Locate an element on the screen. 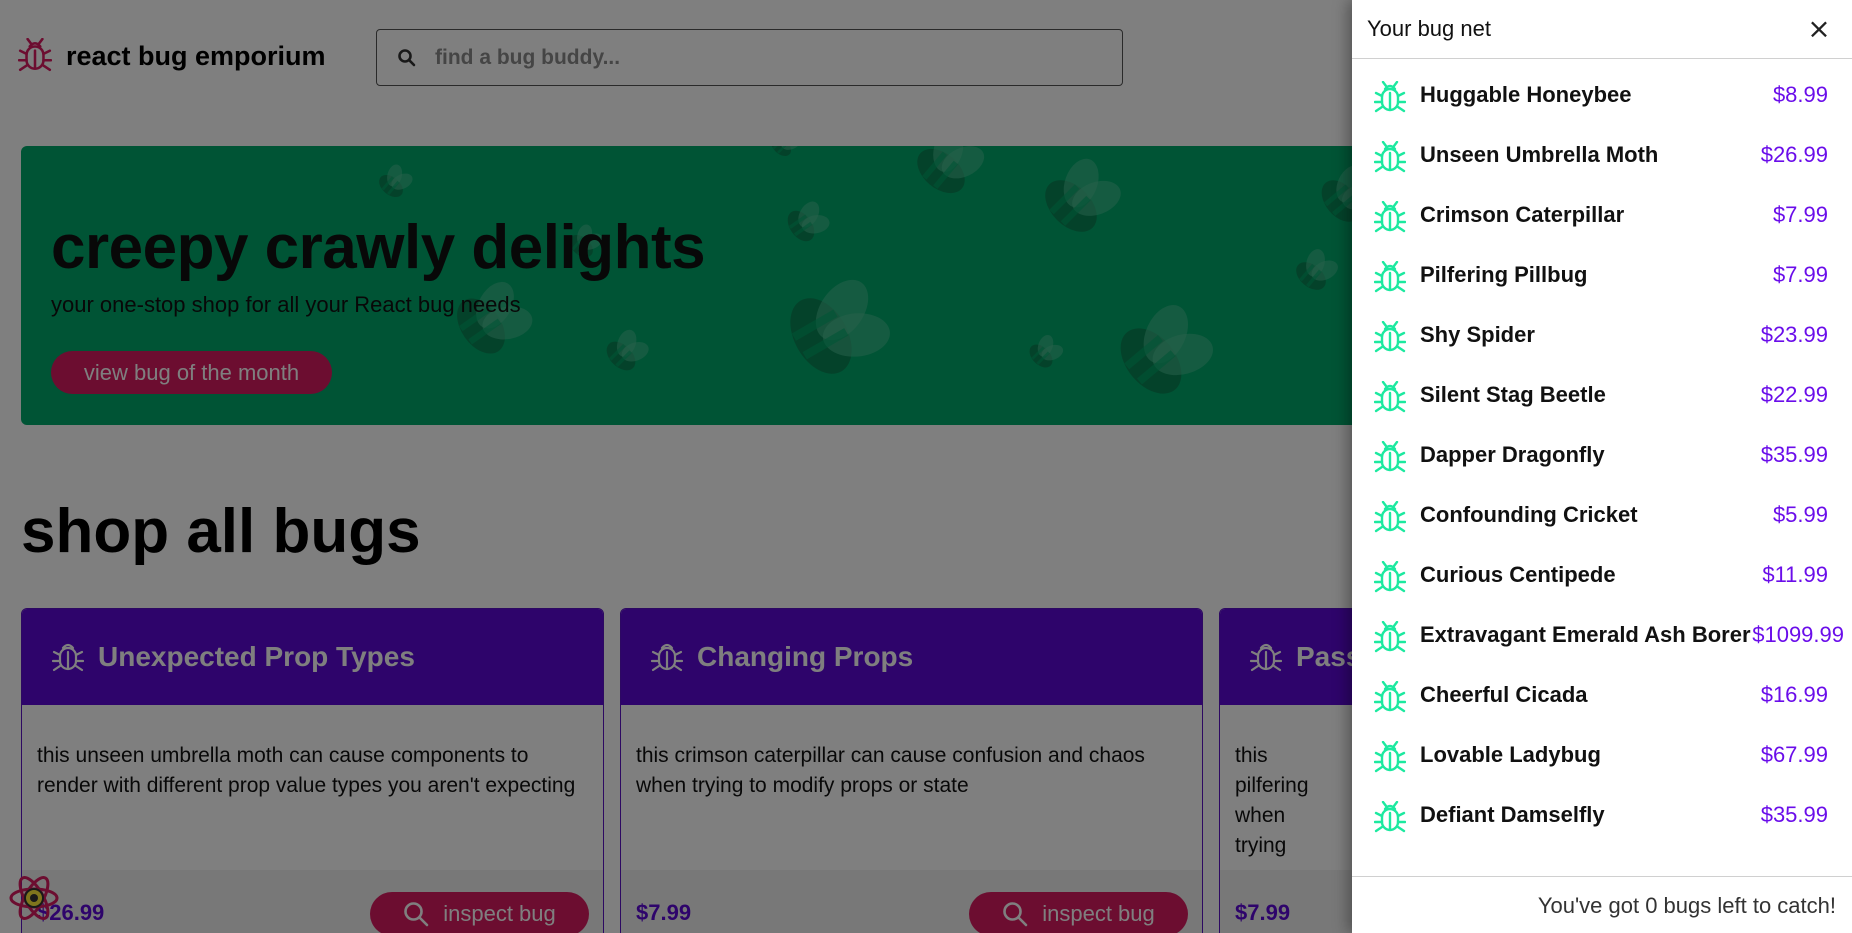 The width and height of the screenshot is (1852, 933). bug-name: Cheerful Cicada is located at coordinates (1504, 694).